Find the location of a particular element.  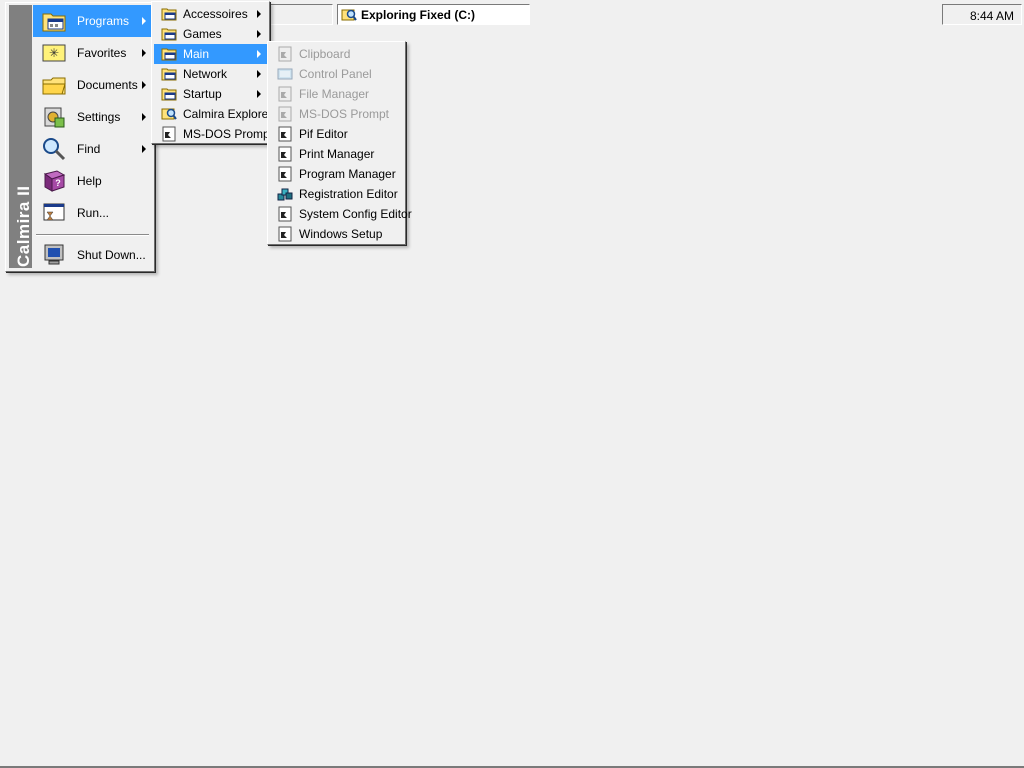

find-icon is located at coordinates (54, 149).